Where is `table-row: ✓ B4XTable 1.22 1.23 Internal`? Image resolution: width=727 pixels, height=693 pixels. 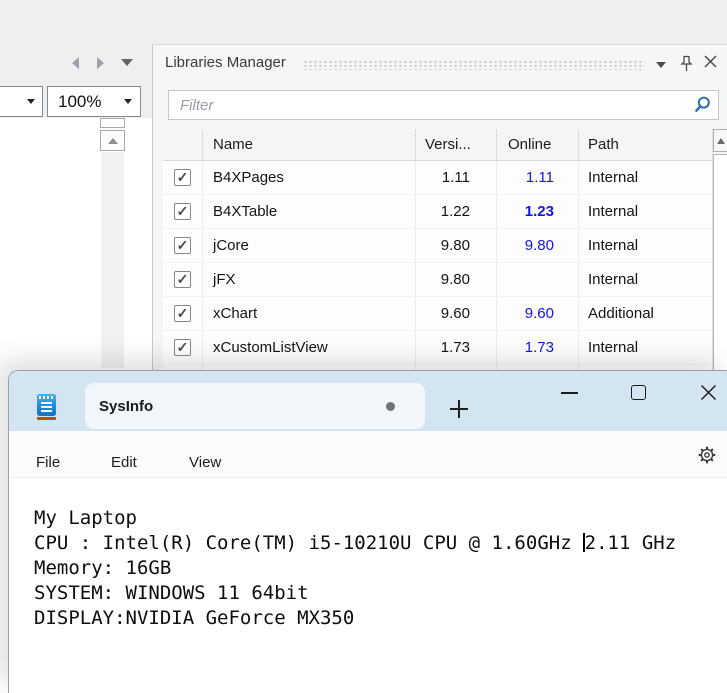 table-row: ✓ B4XTable 1.22 1.23 Internal is located at coordinates (437, 212).